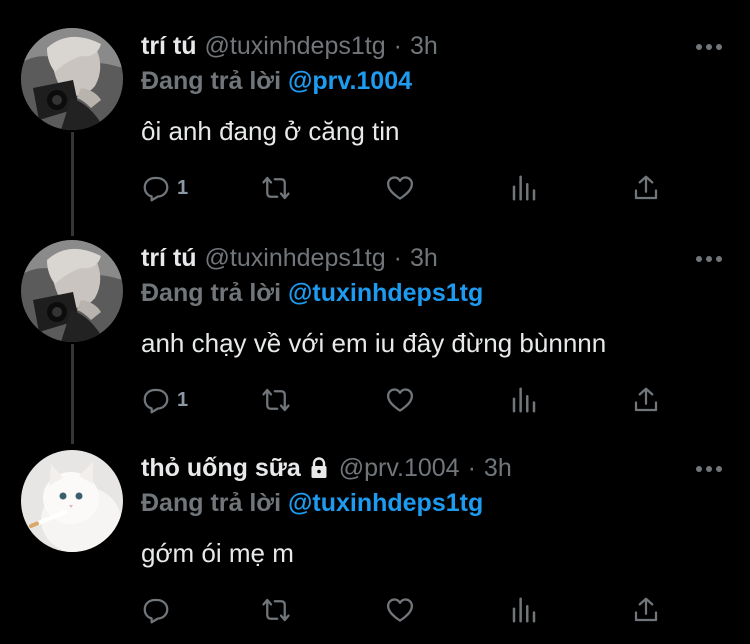 The width and height of the screenshot is (750, 644). I want to click on white-cat-avatar-image, so click(72, 501).